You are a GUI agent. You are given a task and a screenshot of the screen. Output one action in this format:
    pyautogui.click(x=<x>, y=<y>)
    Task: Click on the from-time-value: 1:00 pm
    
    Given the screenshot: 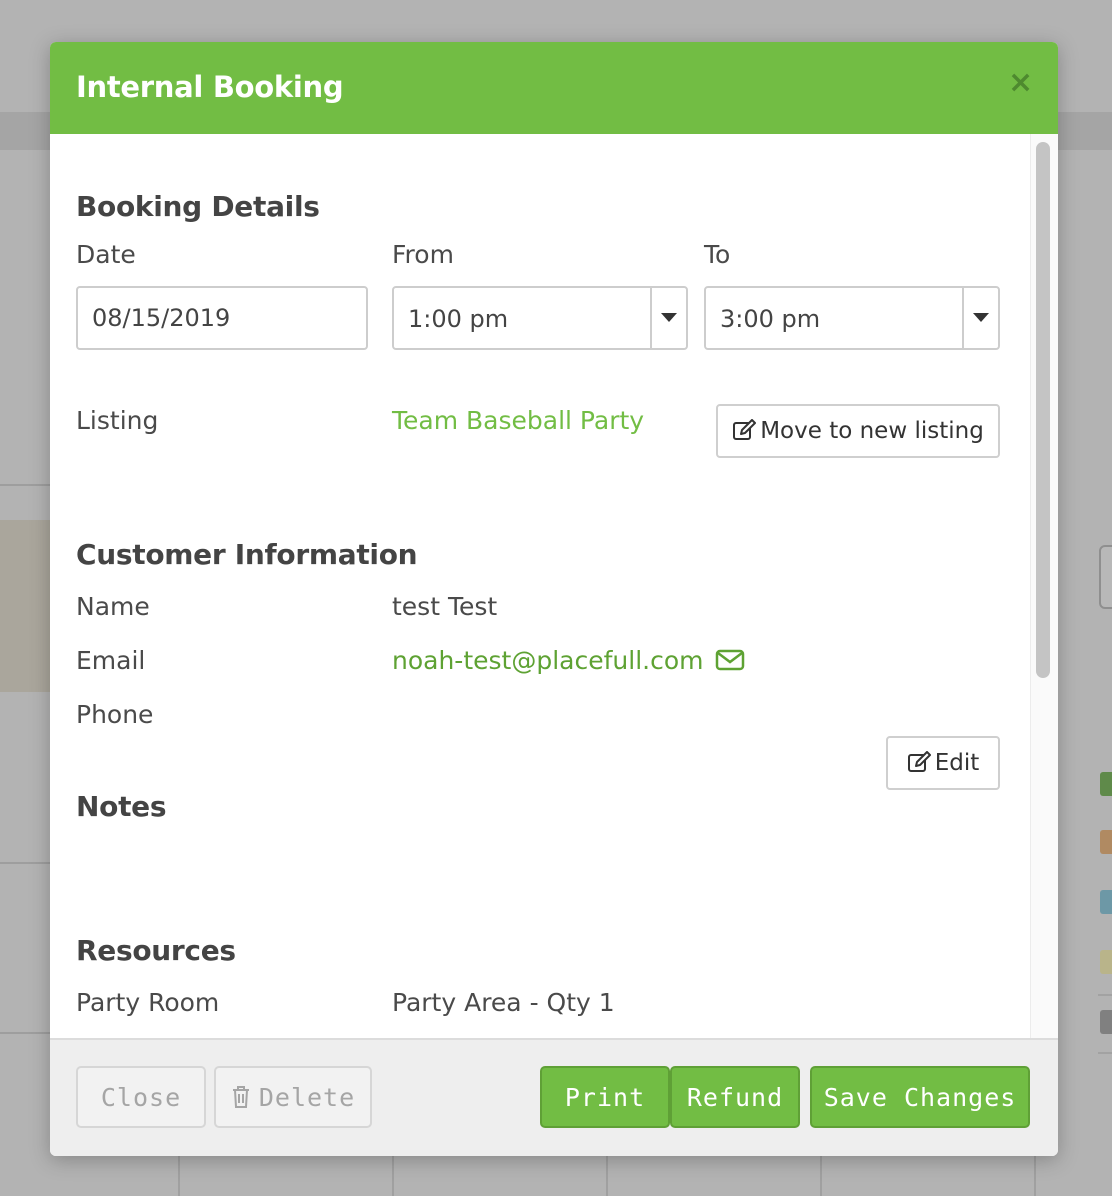 What is the action you would take?
    pyautogui.click(x=458, y=319)
    